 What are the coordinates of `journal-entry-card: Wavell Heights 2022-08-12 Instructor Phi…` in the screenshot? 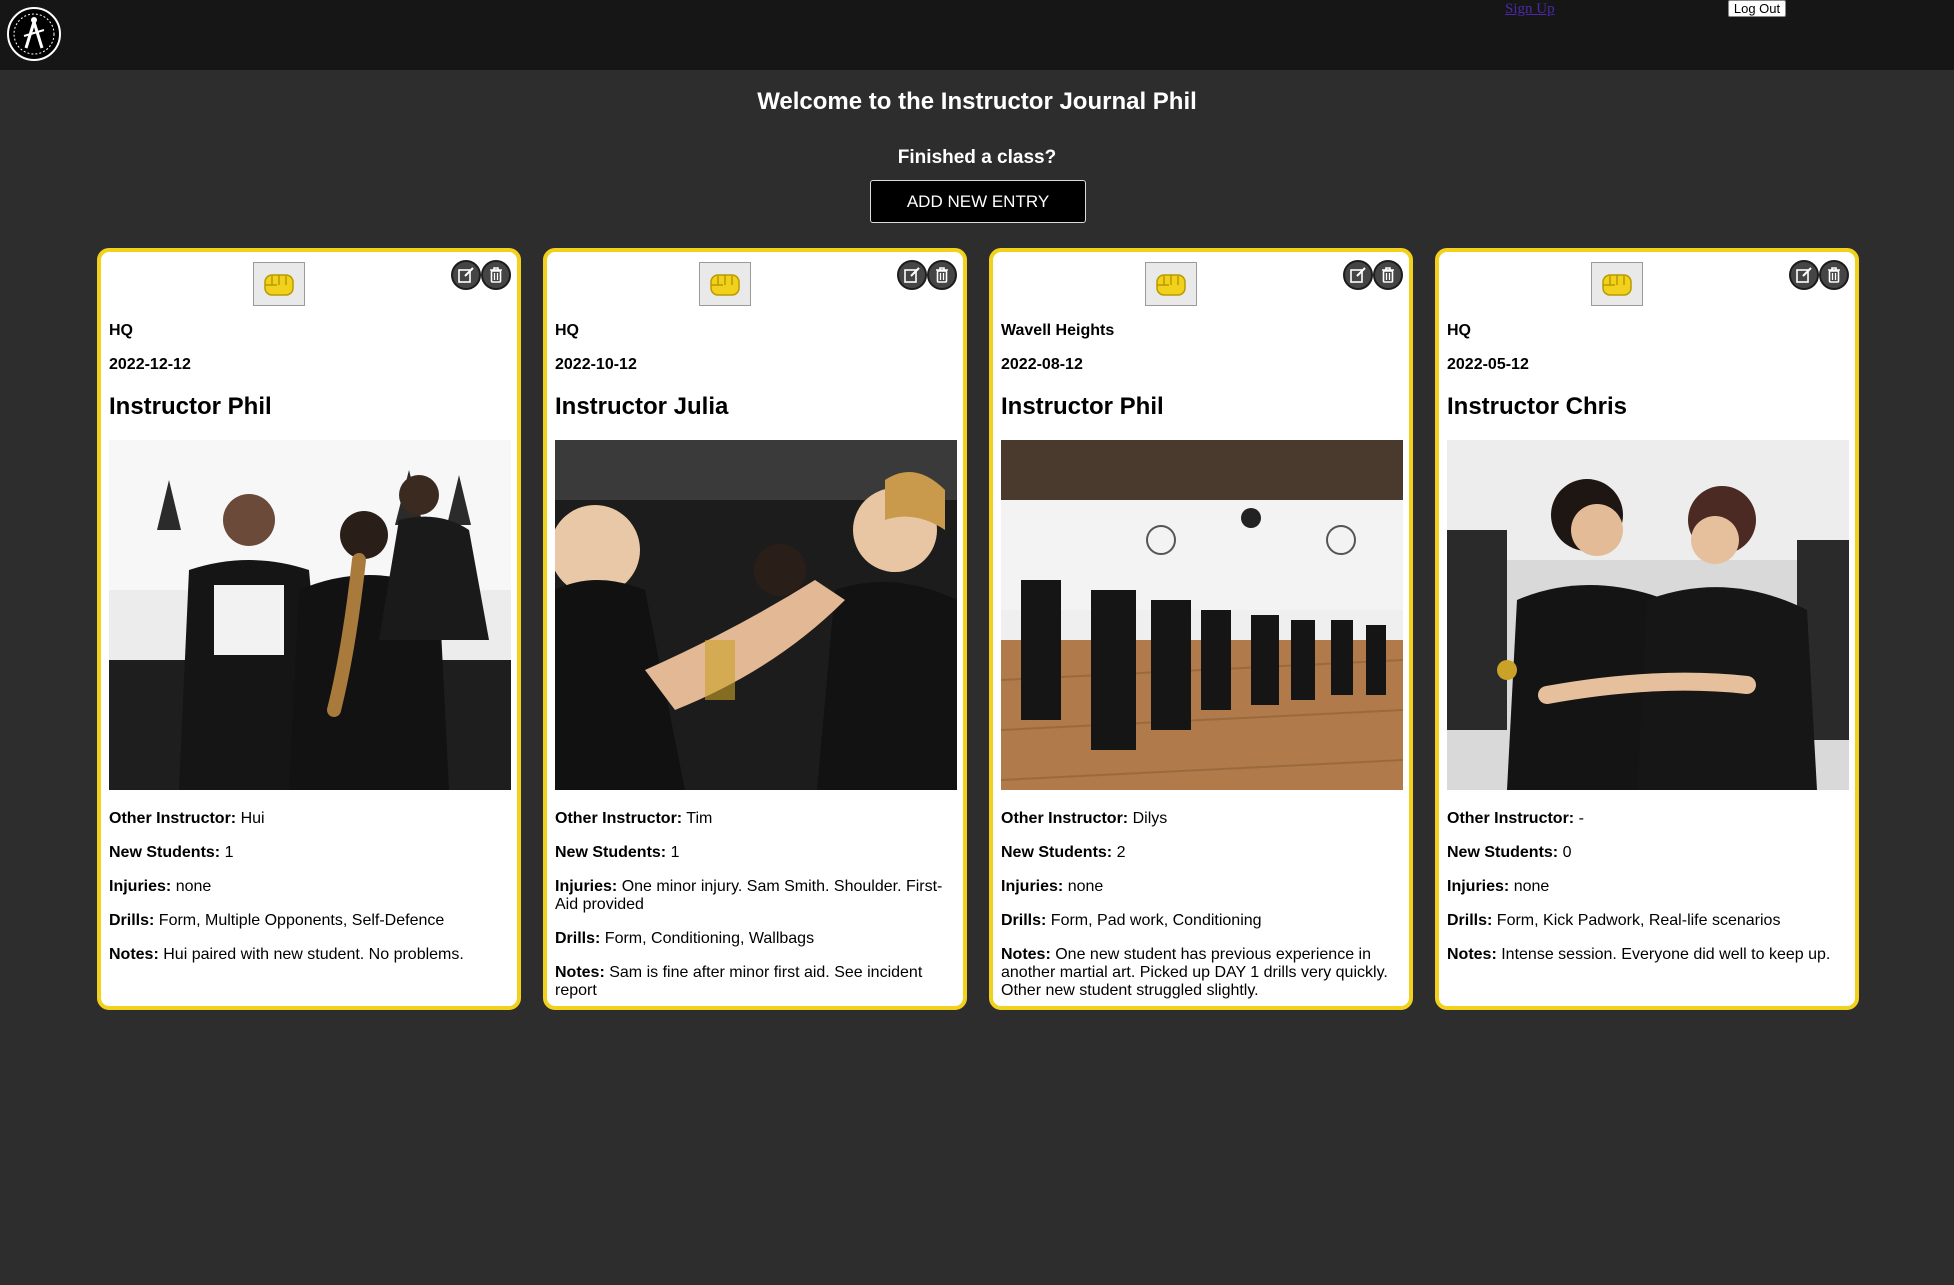 It's located at (1201, 629).